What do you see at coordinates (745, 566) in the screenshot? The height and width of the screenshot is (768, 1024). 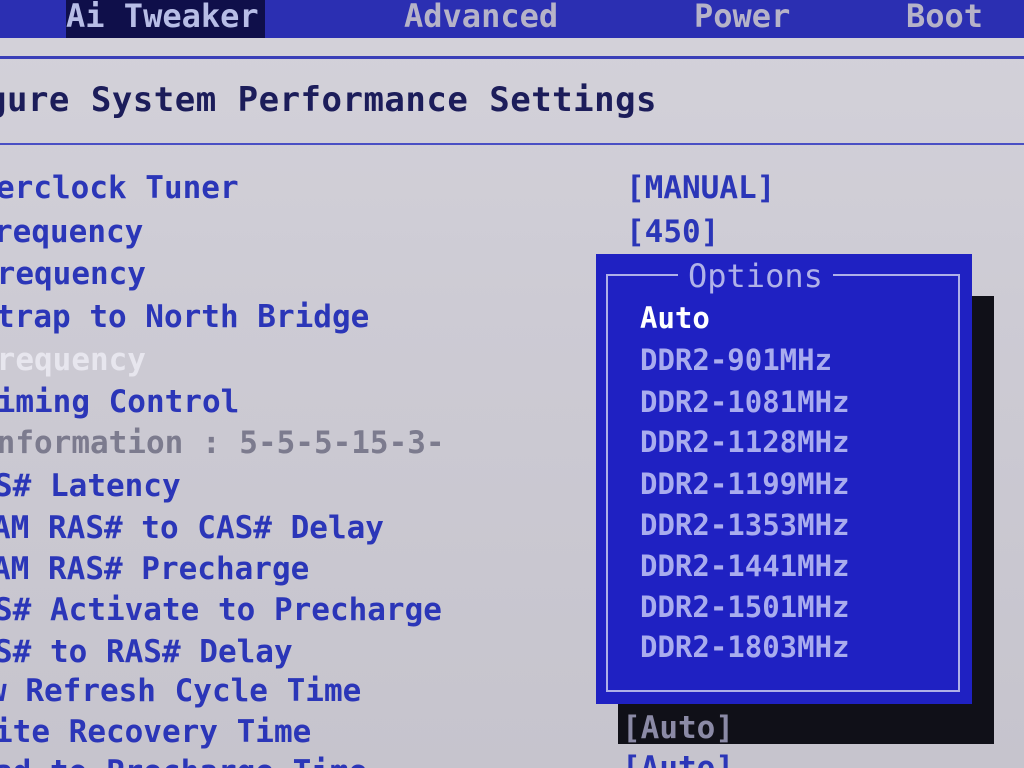 I see `option-ddr2-1441: DDR2-1441MHz` at bounding box center [745, 566].